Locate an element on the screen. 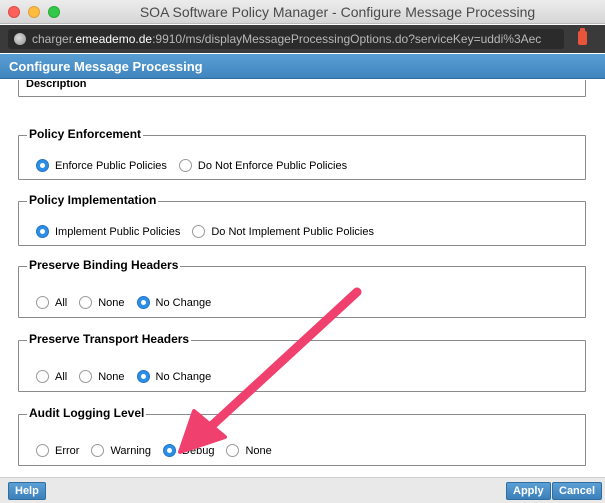 This screenshot has width=605, height=503. audit-warning-radio is located at coordinates (98, 450).